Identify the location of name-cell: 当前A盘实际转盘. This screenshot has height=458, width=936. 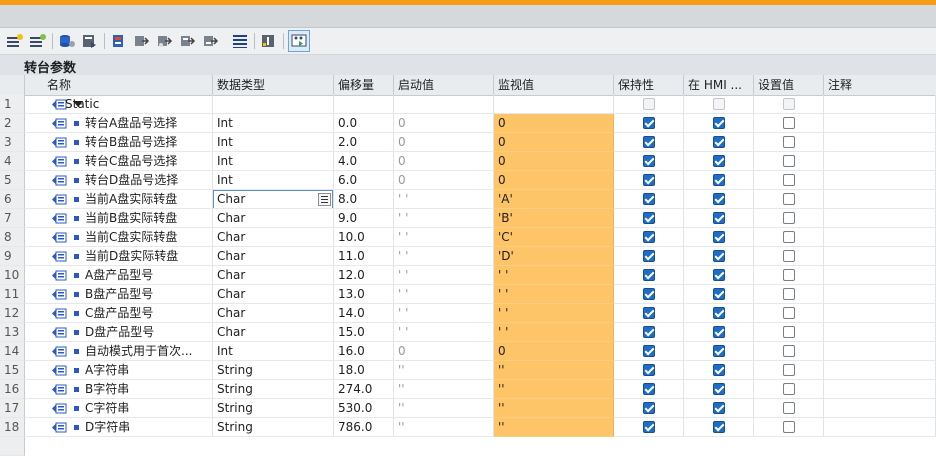
(119, 199).